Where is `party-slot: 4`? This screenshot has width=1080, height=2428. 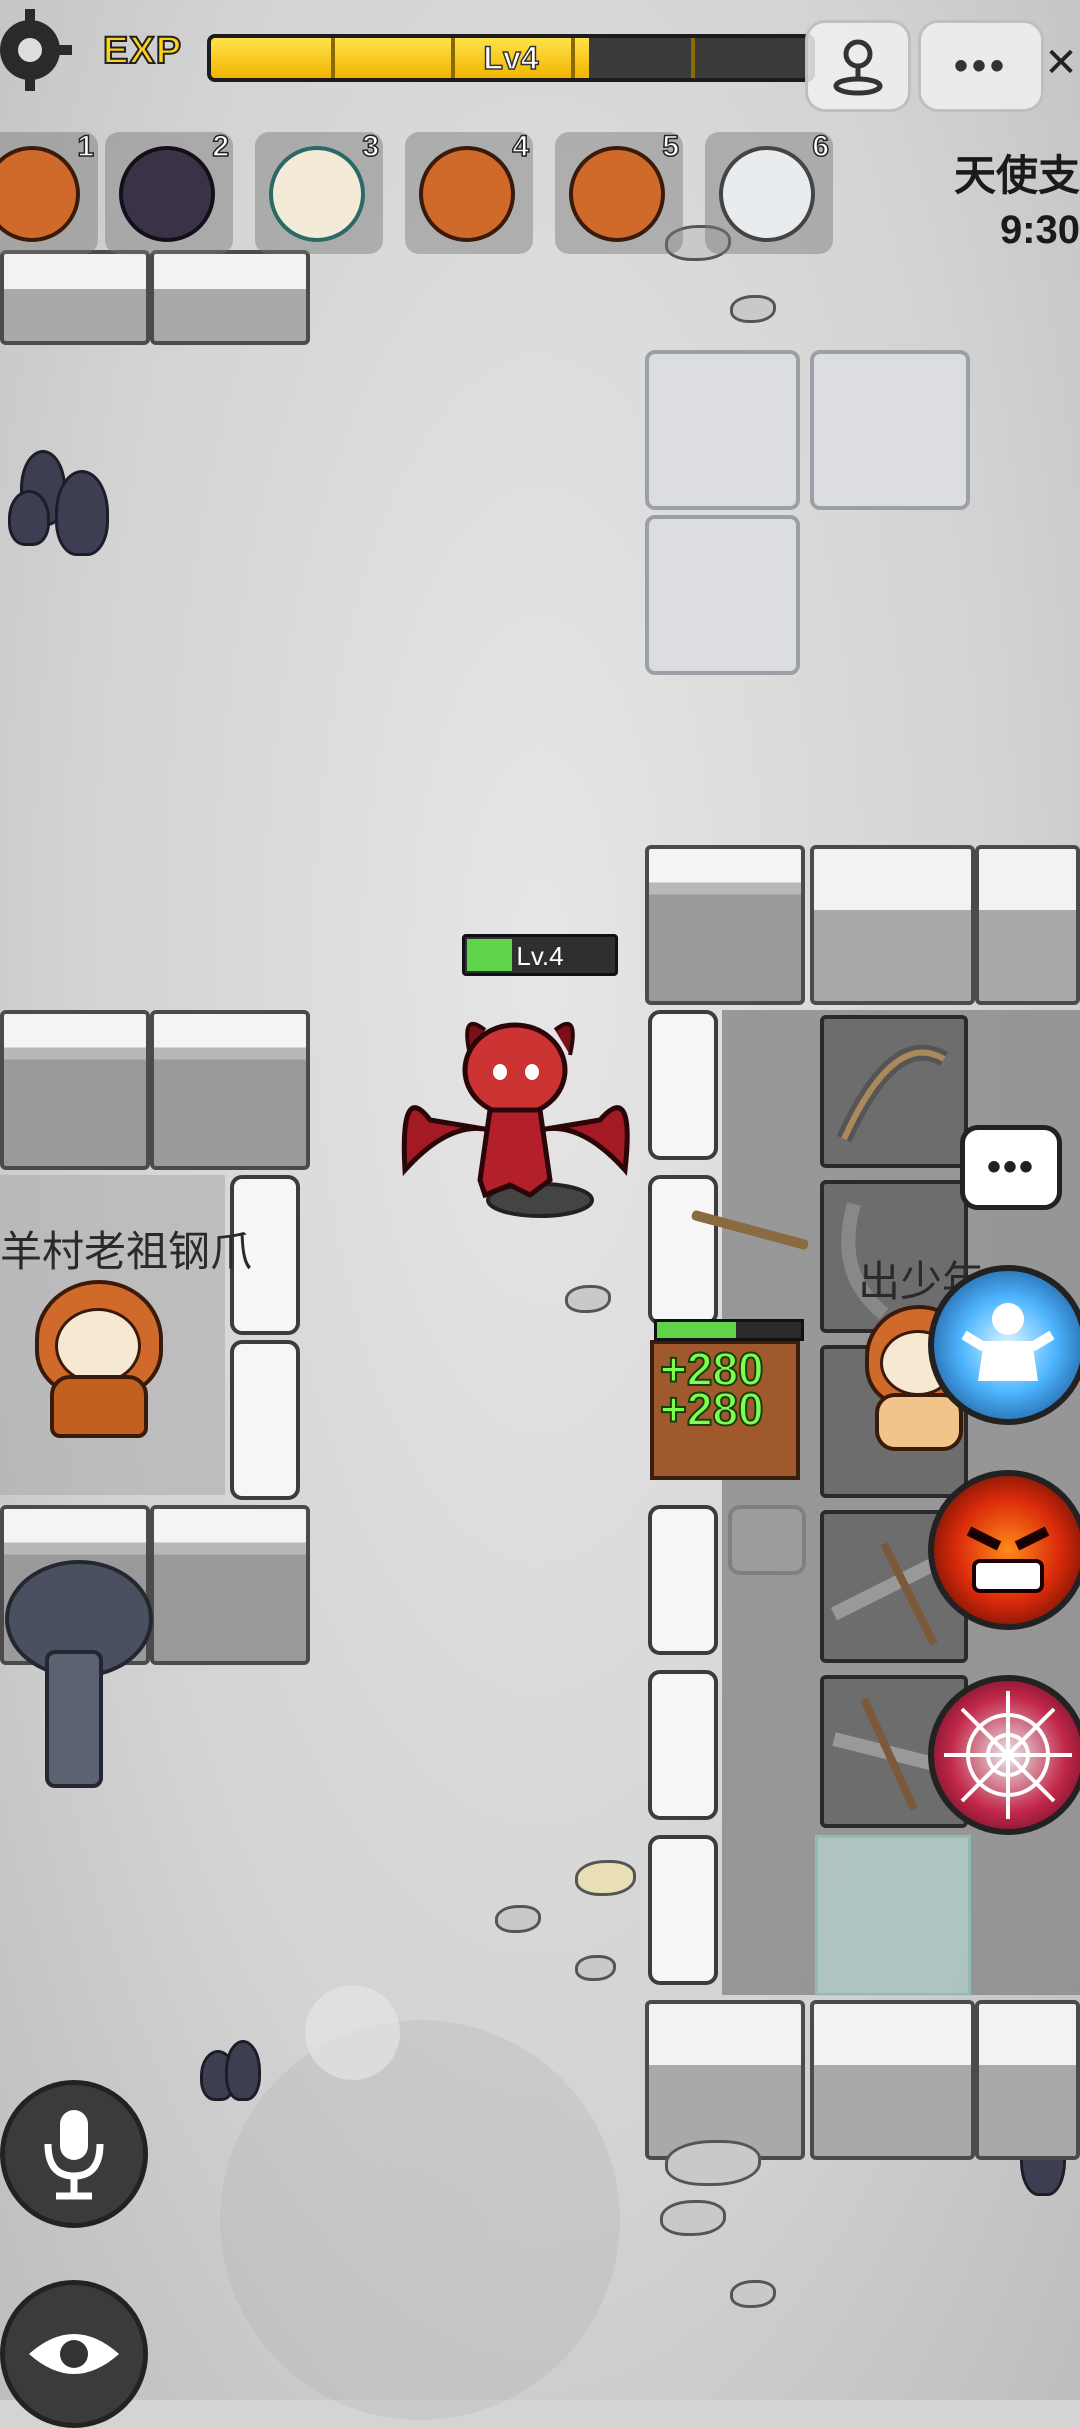 party-slot: 4 is located at coordinates (469, 191).